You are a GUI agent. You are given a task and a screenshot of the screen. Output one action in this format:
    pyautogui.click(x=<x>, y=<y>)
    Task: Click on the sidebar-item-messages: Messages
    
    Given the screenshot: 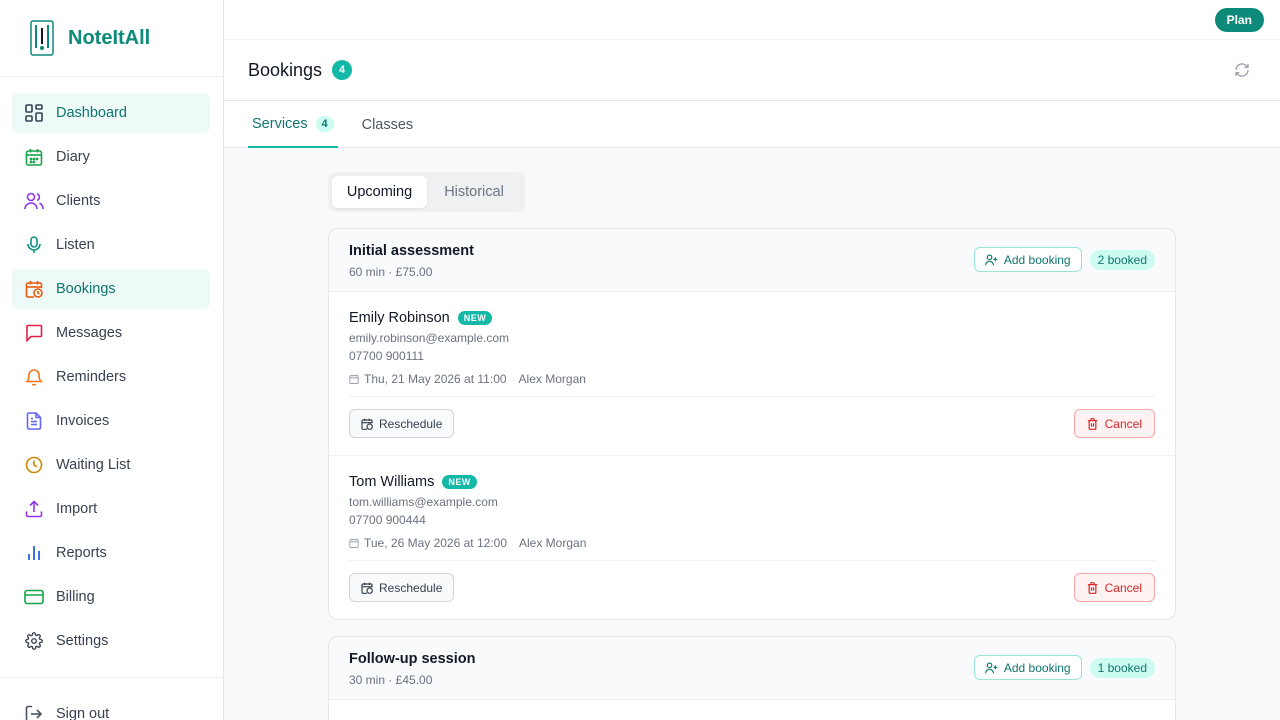 What is the action you would take?
    pyautogui.click(x=111, y=333)
    